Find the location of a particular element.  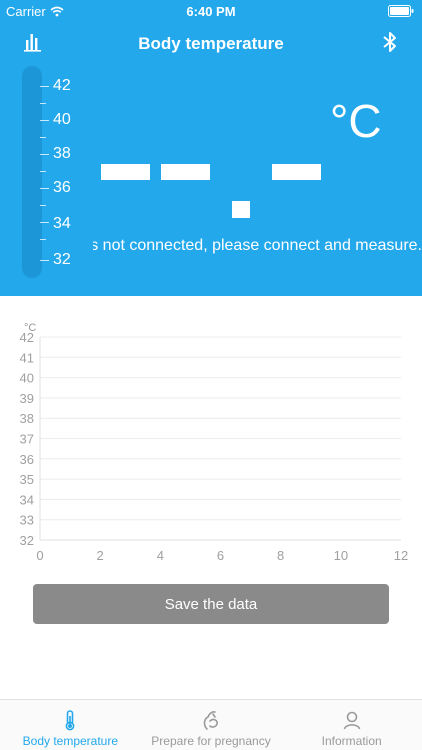

person-icon is located at coordinates (351, 720).